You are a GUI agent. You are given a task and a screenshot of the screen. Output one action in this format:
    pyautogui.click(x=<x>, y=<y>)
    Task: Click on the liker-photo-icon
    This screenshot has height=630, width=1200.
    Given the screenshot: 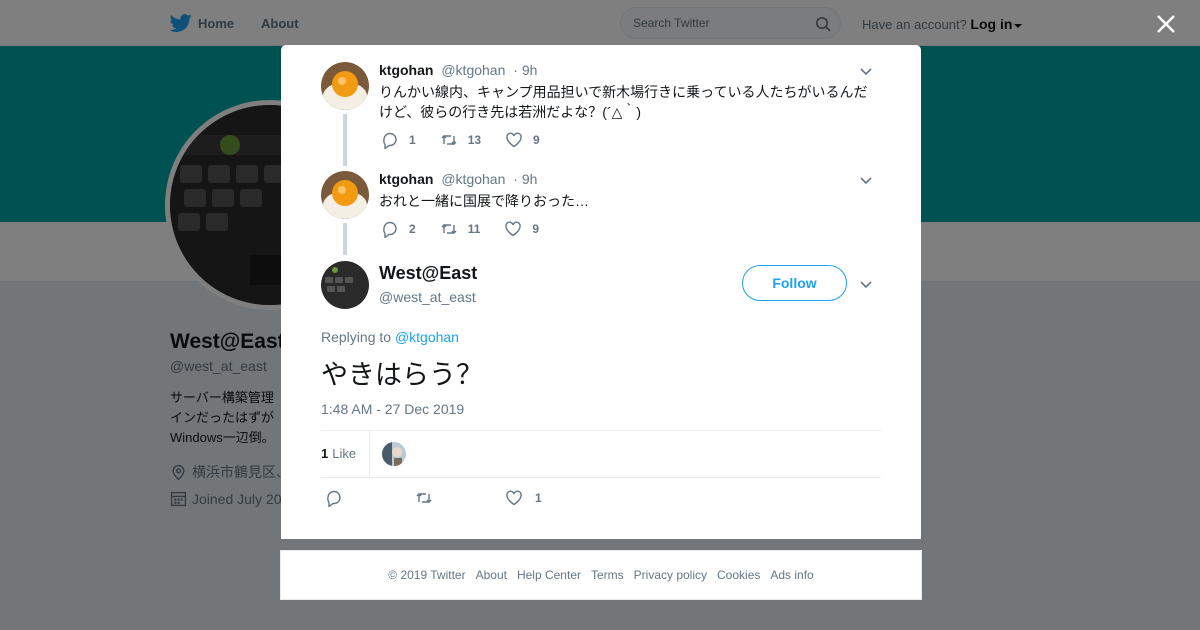 What is the action you would take?
    pyautogui.click(x=394, y=454)
    